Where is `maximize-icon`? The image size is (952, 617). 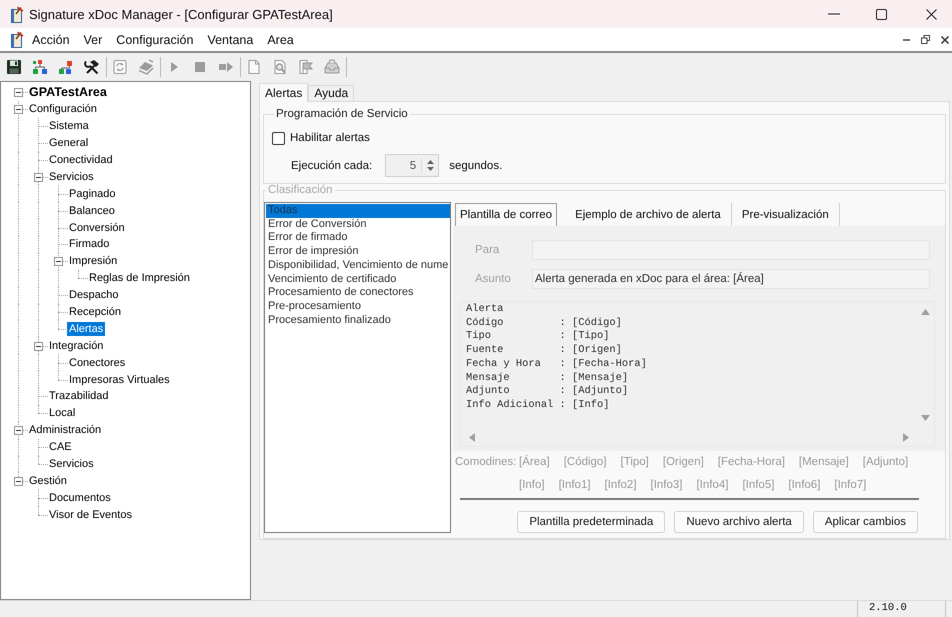
maximize-icon is located at coordinates (881, 14).